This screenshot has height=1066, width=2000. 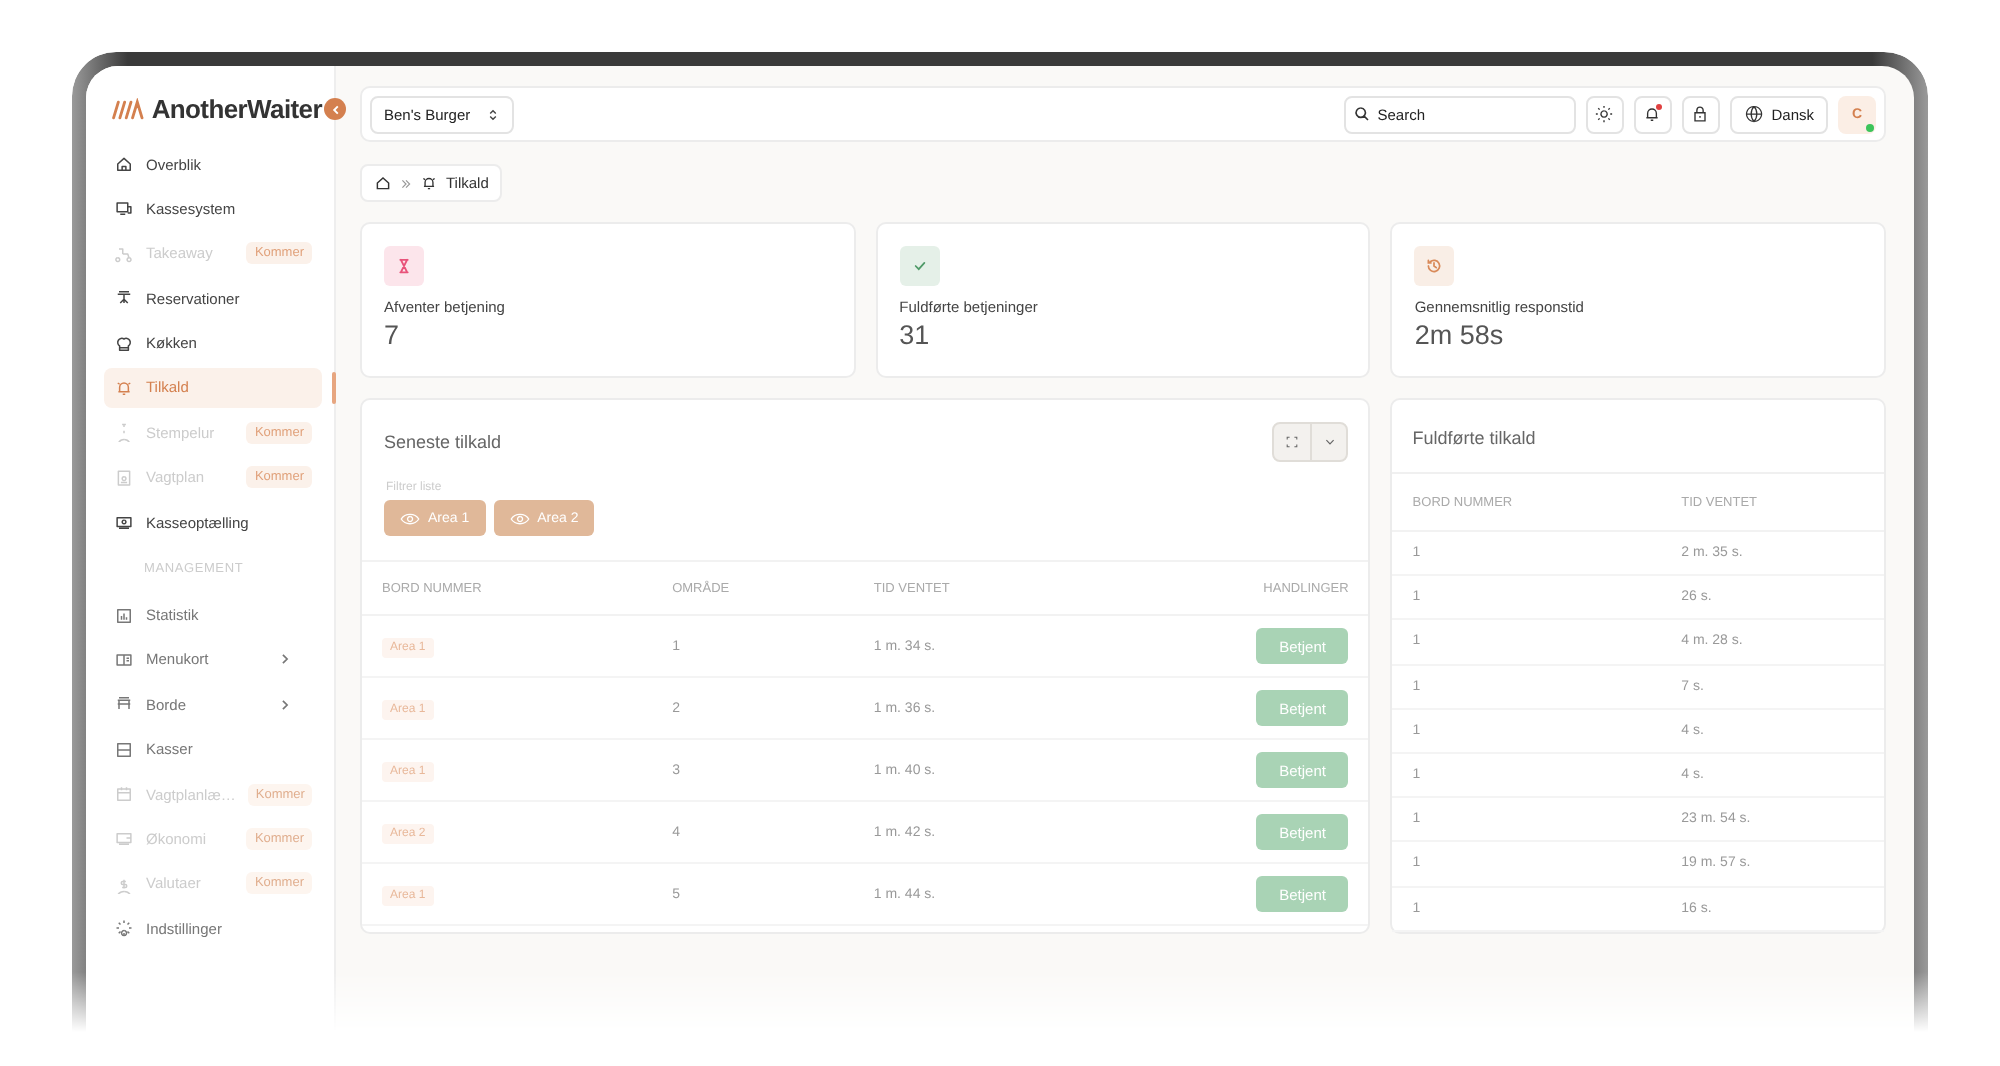 I want to click on panel-title: Seneste tilkald, so click(x=443, y=442).